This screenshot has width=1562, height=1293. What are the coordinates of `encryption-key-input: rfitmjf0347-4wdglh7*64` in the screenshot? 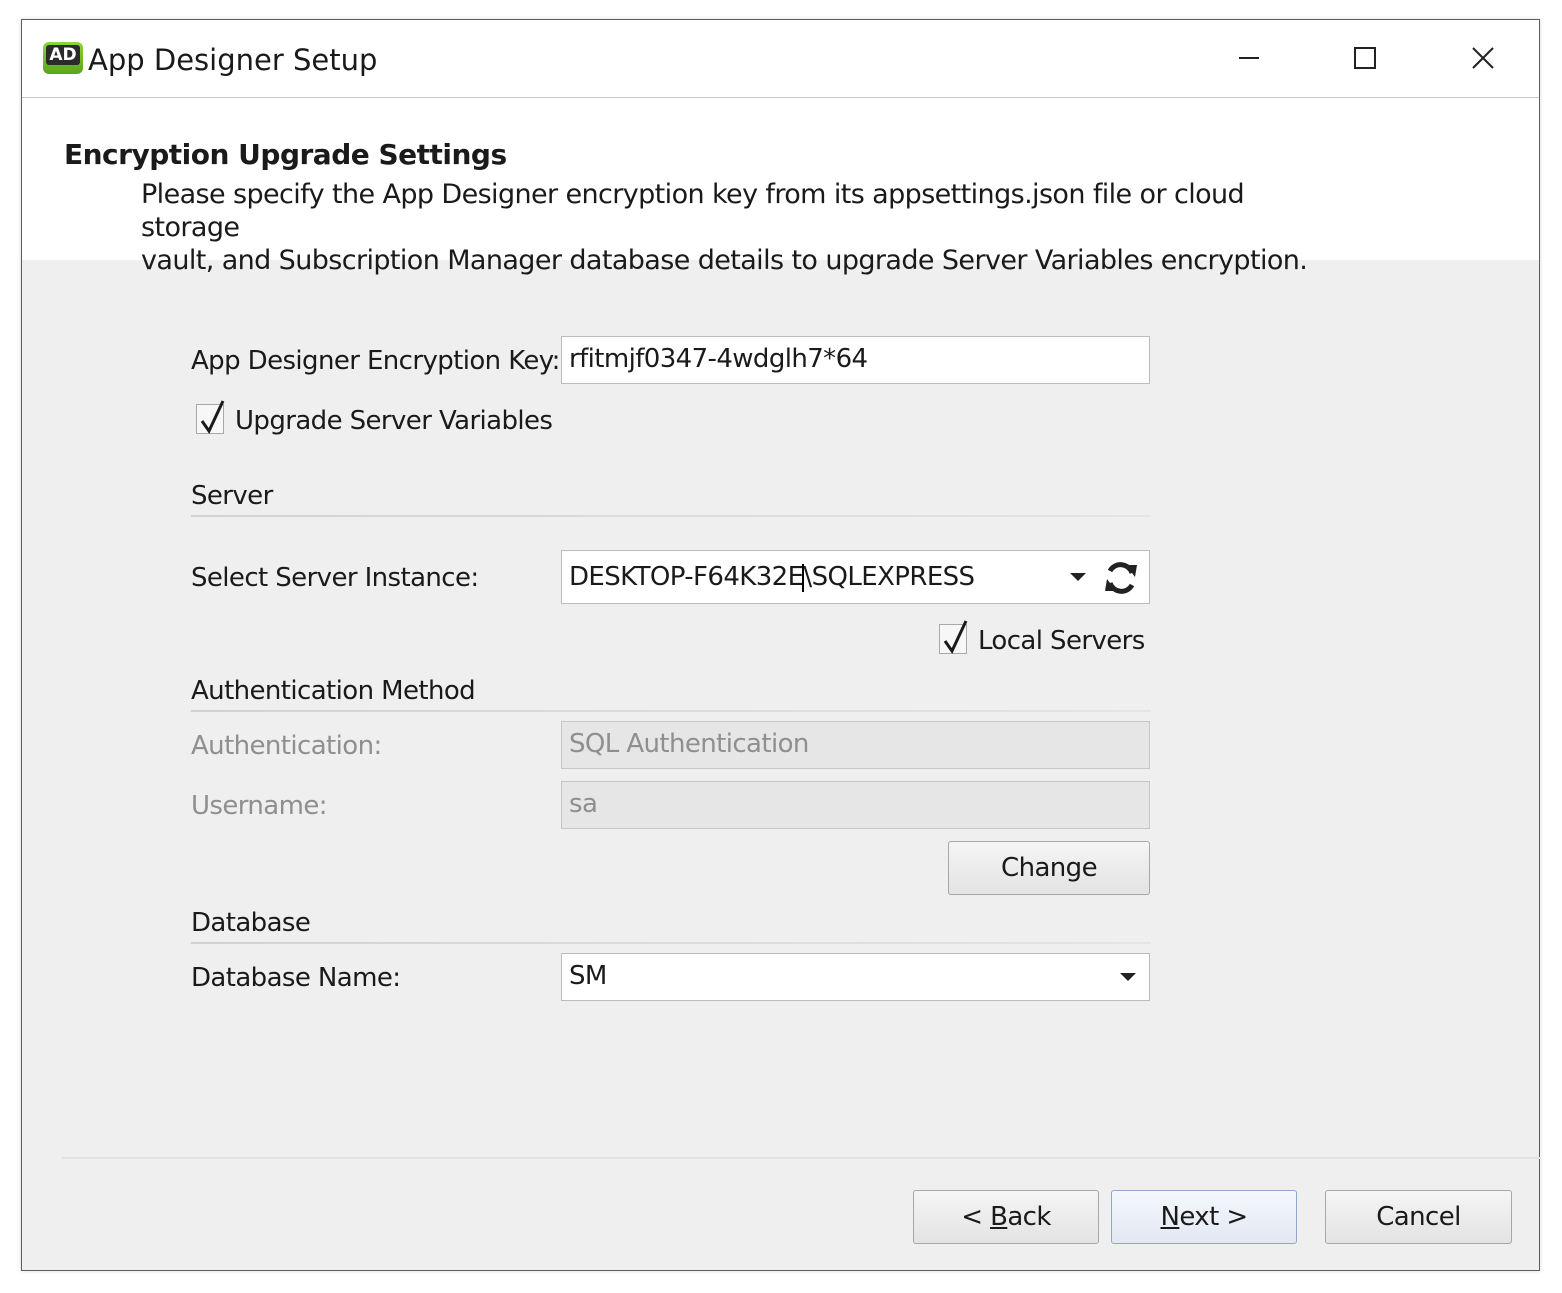 It's located at (855, 360).